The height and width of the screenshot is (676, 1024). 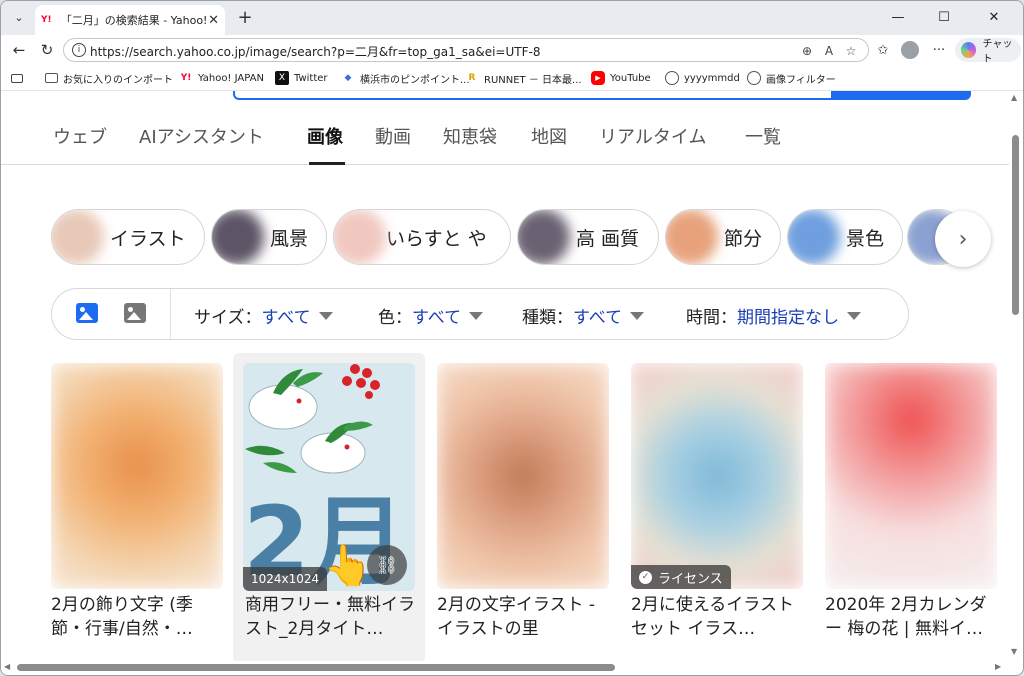 I want to click on filter-size: サイズ： すべて, so click(x=263, y=315).